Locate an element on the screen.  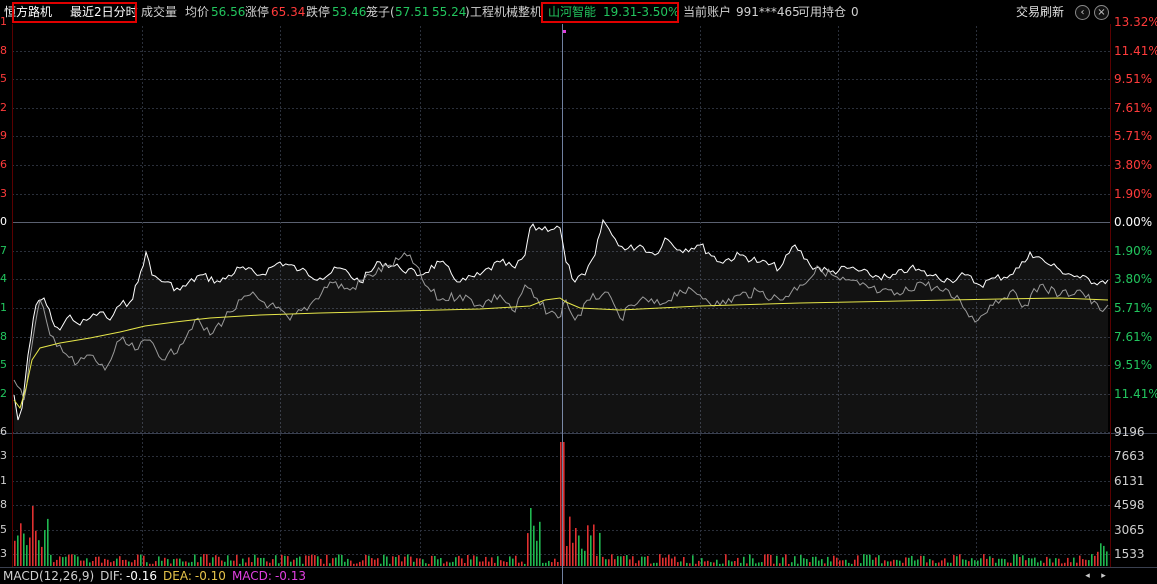
prev-icon: ‹ is located at coordinates (1082, 12).